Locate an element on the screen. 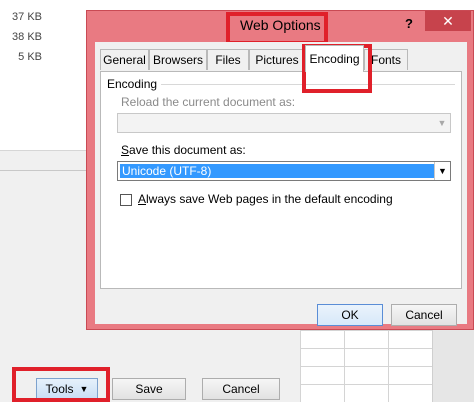 This screenshot has width=474, height=402. ok-button: OK is located at coordinates (350, 315).